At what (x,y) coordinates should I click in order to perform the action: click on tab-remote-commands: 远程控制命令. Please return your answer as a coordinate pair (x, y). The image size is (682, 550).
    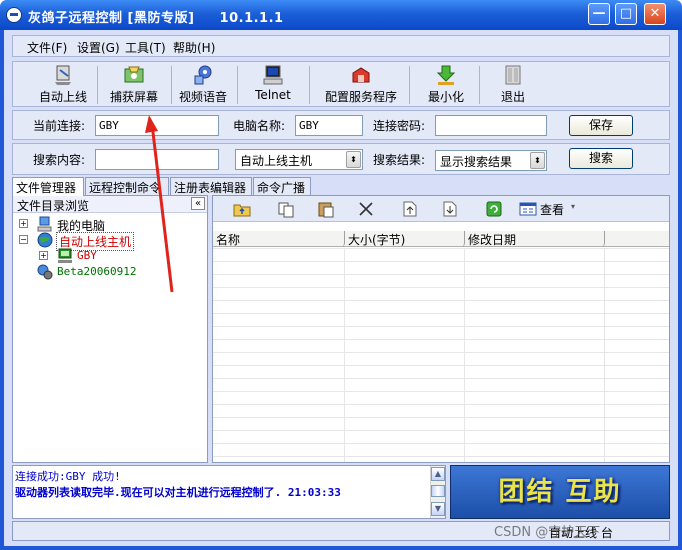
    Looking at the image, I should click on (127, 186).